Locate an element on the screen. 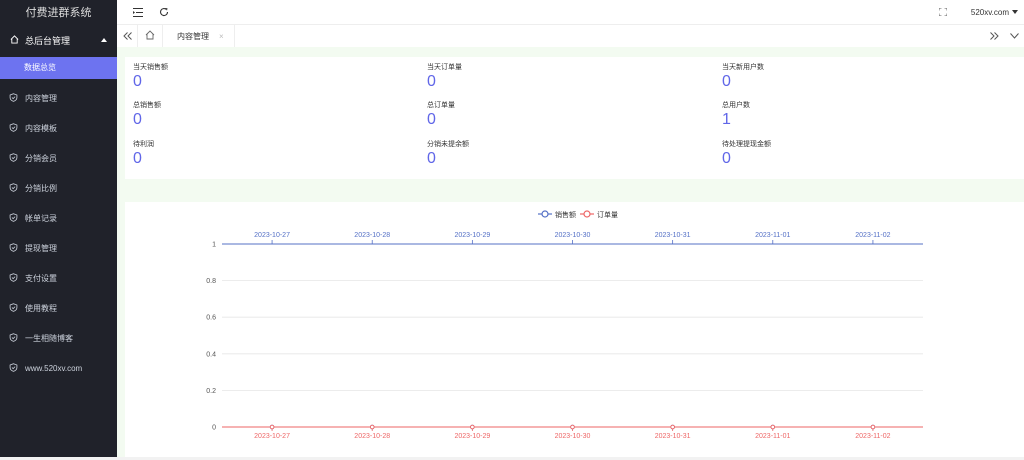 The image size is (1024, 460). caret-up-icon is located at coordinates (104, 40).